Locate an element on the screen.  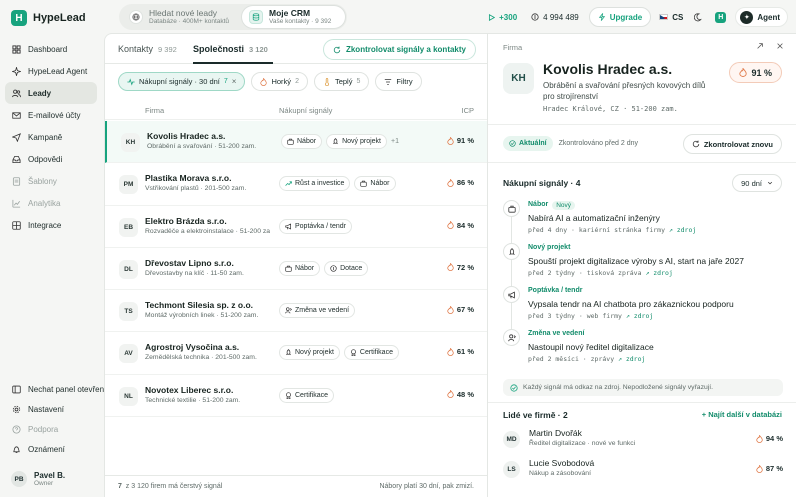
sidebar-item-replies: Odpovědi is located at coordinates (51, 159).